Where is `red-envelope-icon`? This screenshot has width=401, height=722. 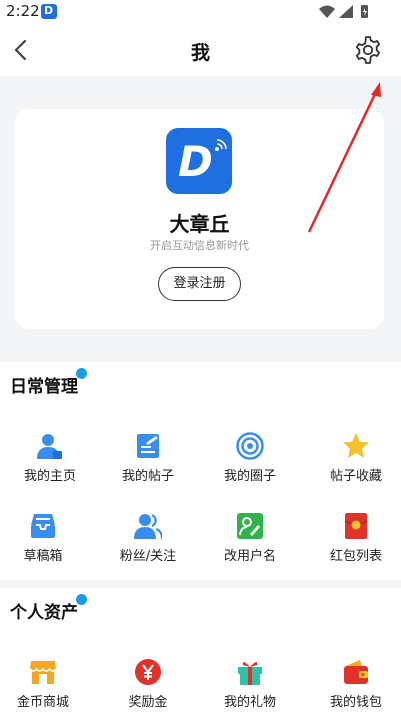 red-envelope-icon is located at coordinates (356, 526).